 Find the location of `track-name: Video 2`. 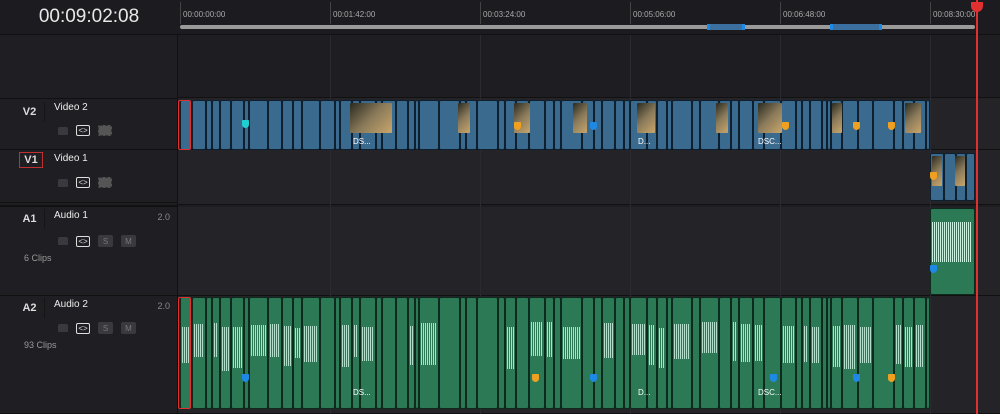

track-name: Video 2 is located at coordinates (71, 107).